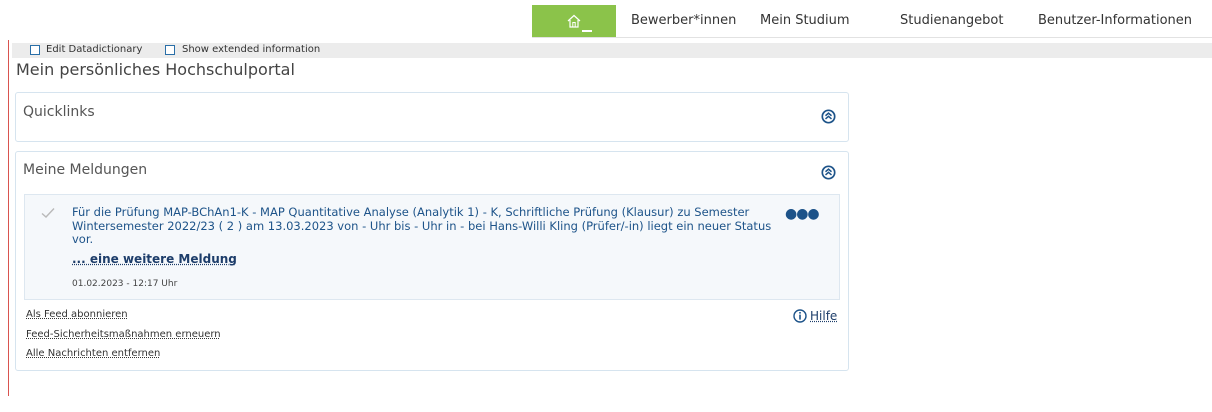 The height and width of the screenshot is (412, 1212). I want to click on show-extended-information-checkbox, so click(170, 50).